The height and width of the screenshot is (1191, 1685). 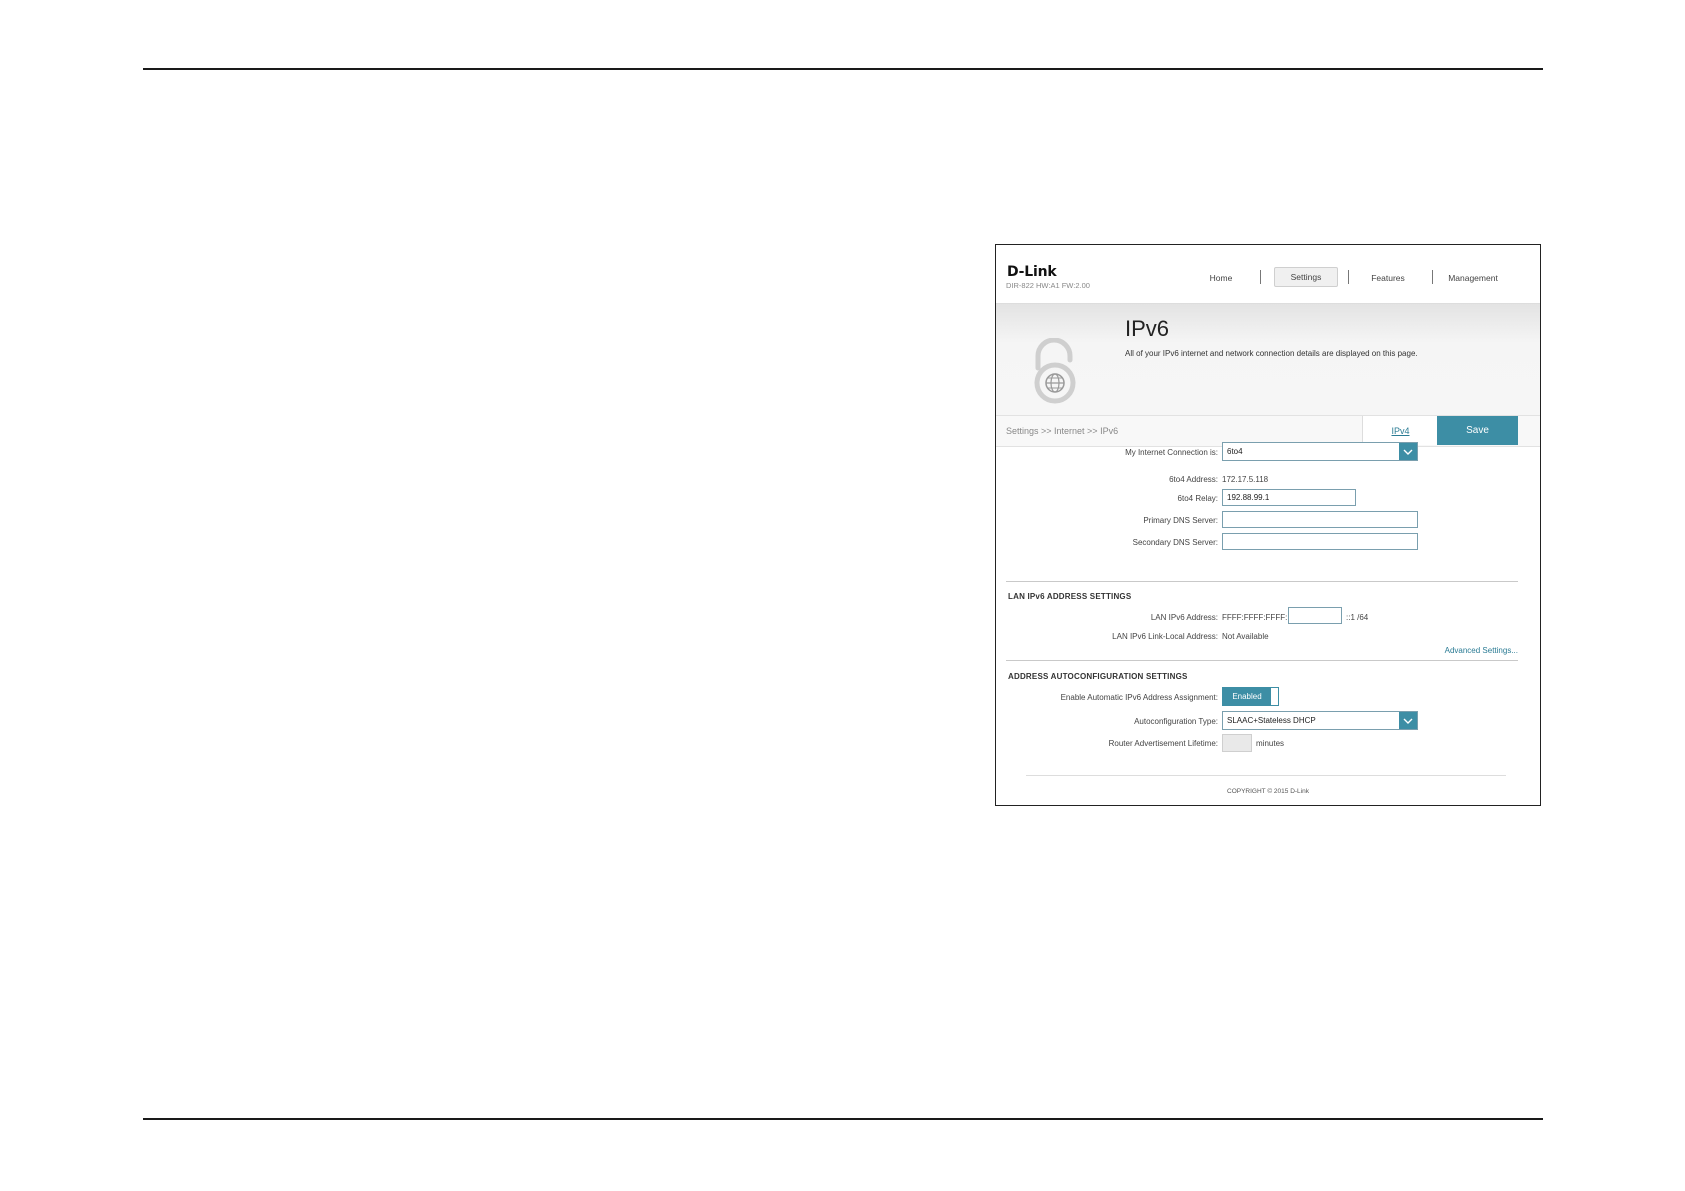 I want to click on autoconfig-section-title: ADDRESS AUTOCONFIGURATION SETTINGS, so click(x=1098, y=676).